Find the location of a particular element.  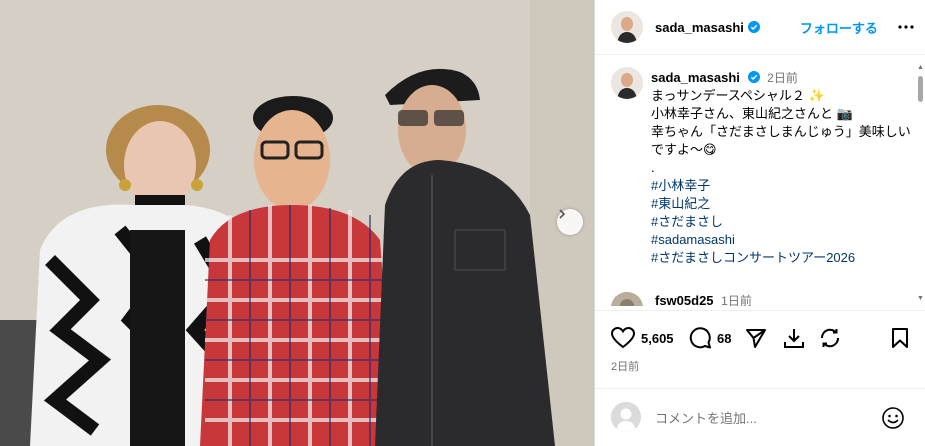

share-button is located at coordinates (756, 338).